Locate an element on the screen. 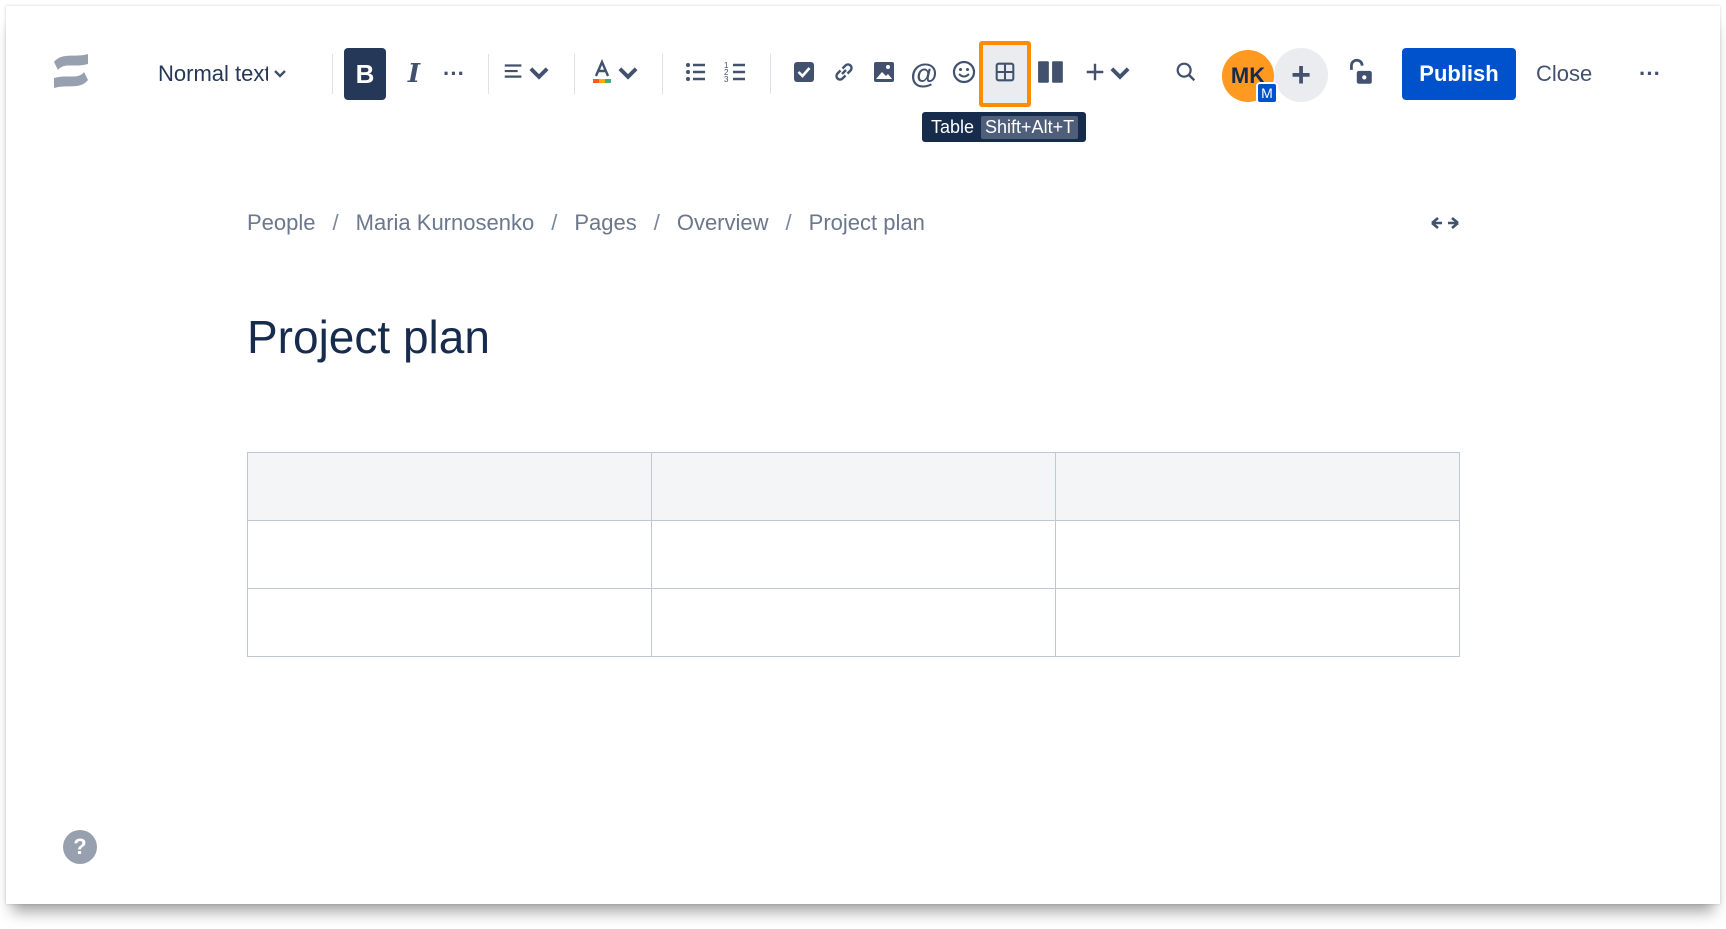 Image resolution: width=1726 pixels, height=929 pixels. link-button is located at coordinates (844, 74).